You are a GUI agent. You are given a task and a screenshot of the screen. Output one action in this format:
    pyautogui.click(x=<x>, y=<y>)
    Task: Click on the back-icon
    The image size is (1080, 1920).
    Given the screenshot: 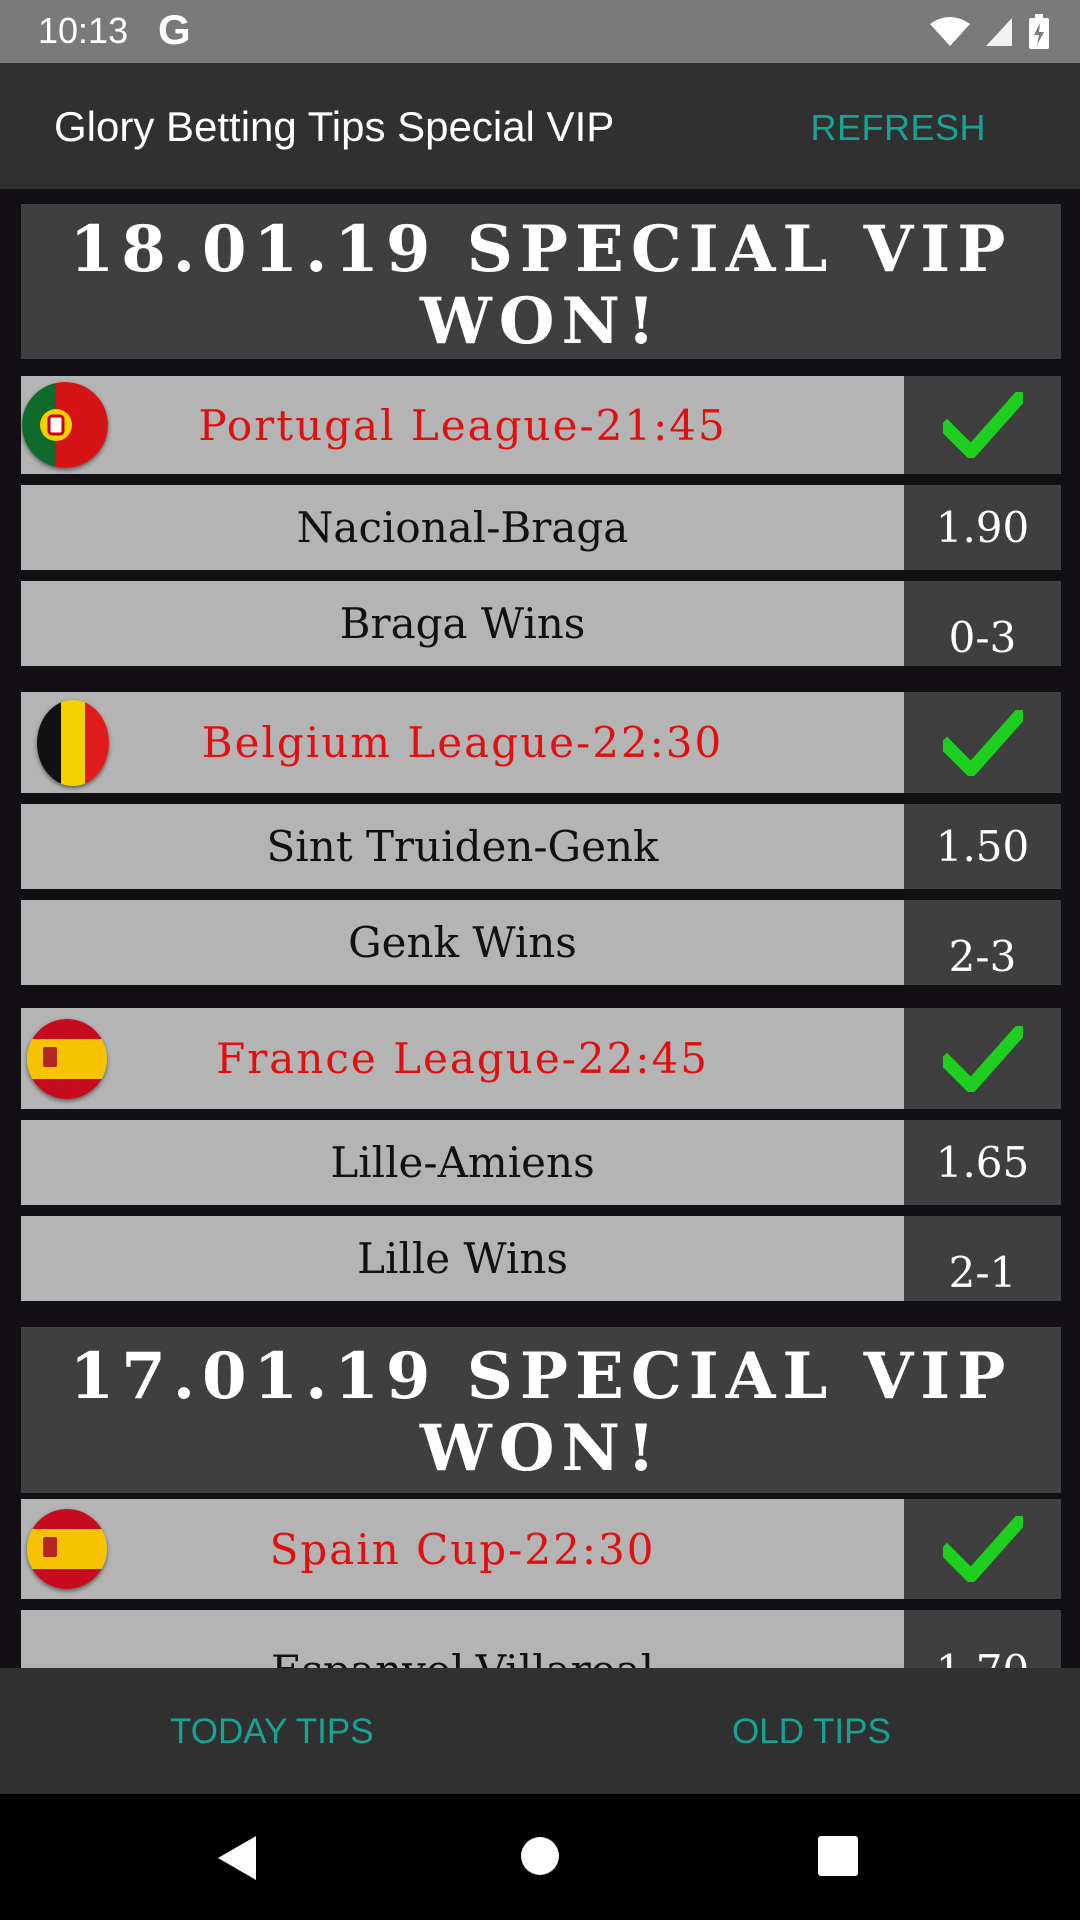 What is the action you would take?
    pyautogui.click(x=238, y=1858)
    